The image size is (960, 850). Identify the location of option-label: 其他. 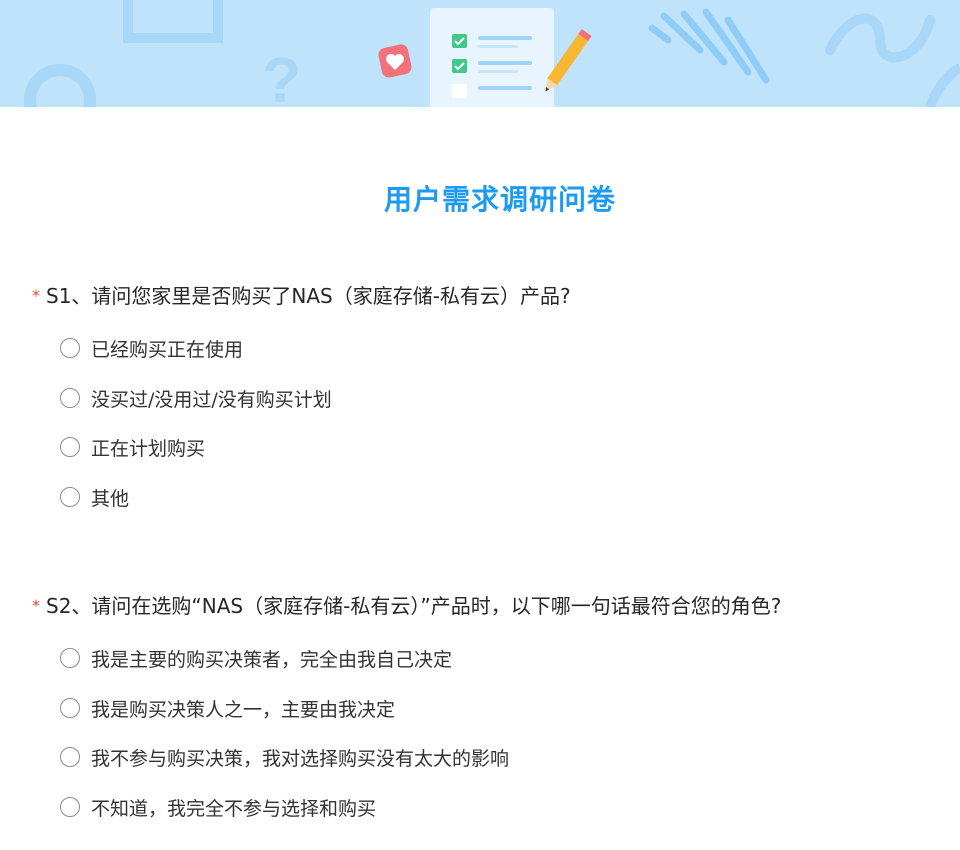
(110, 498).